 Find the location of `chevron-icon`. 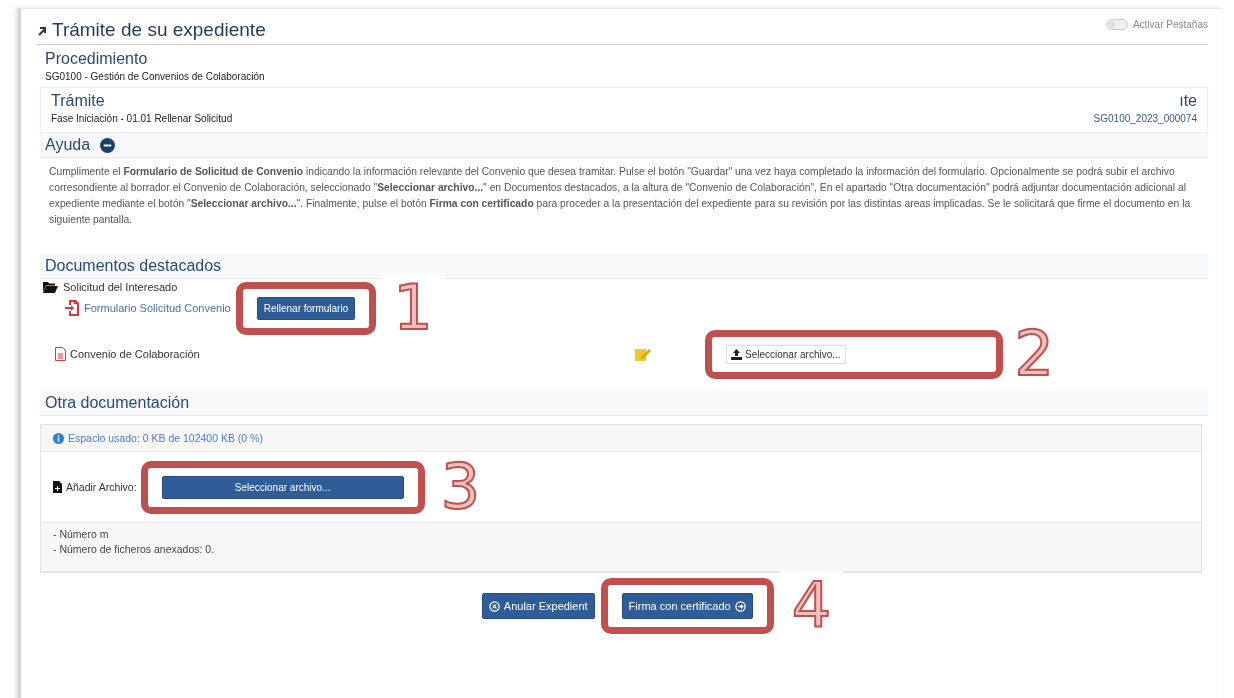

chevron-icon is located at coordinates (42, 30).